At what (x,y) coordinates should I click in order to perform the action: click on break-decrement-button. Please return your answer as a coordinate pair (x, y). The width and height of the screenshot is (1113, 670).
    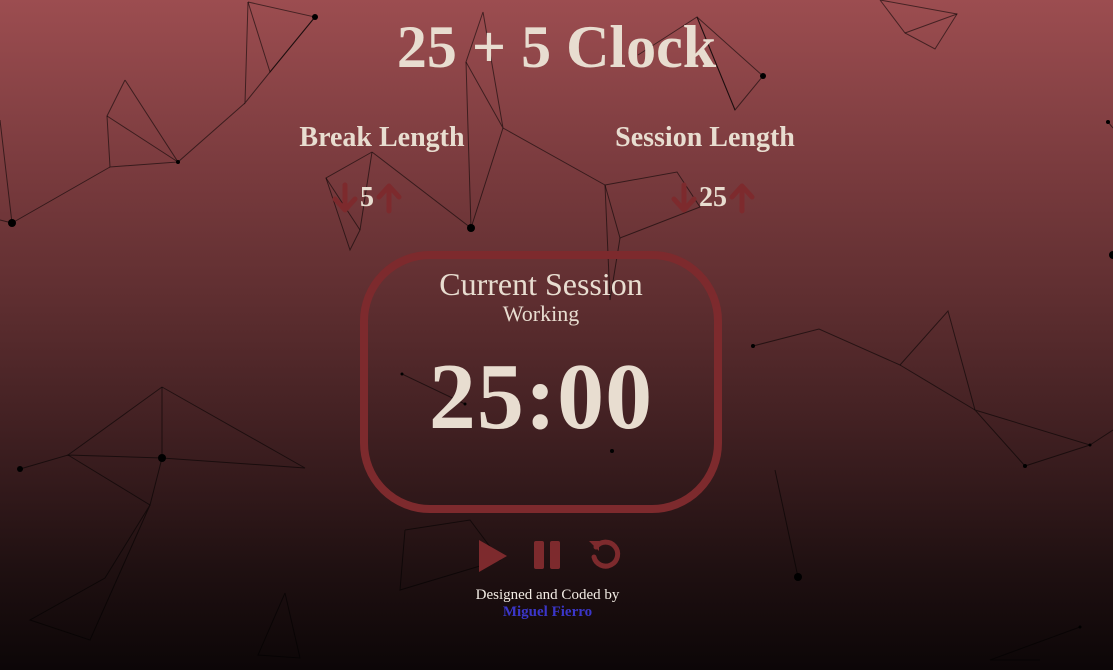
    Looking at the image, I should click on (345, 198).